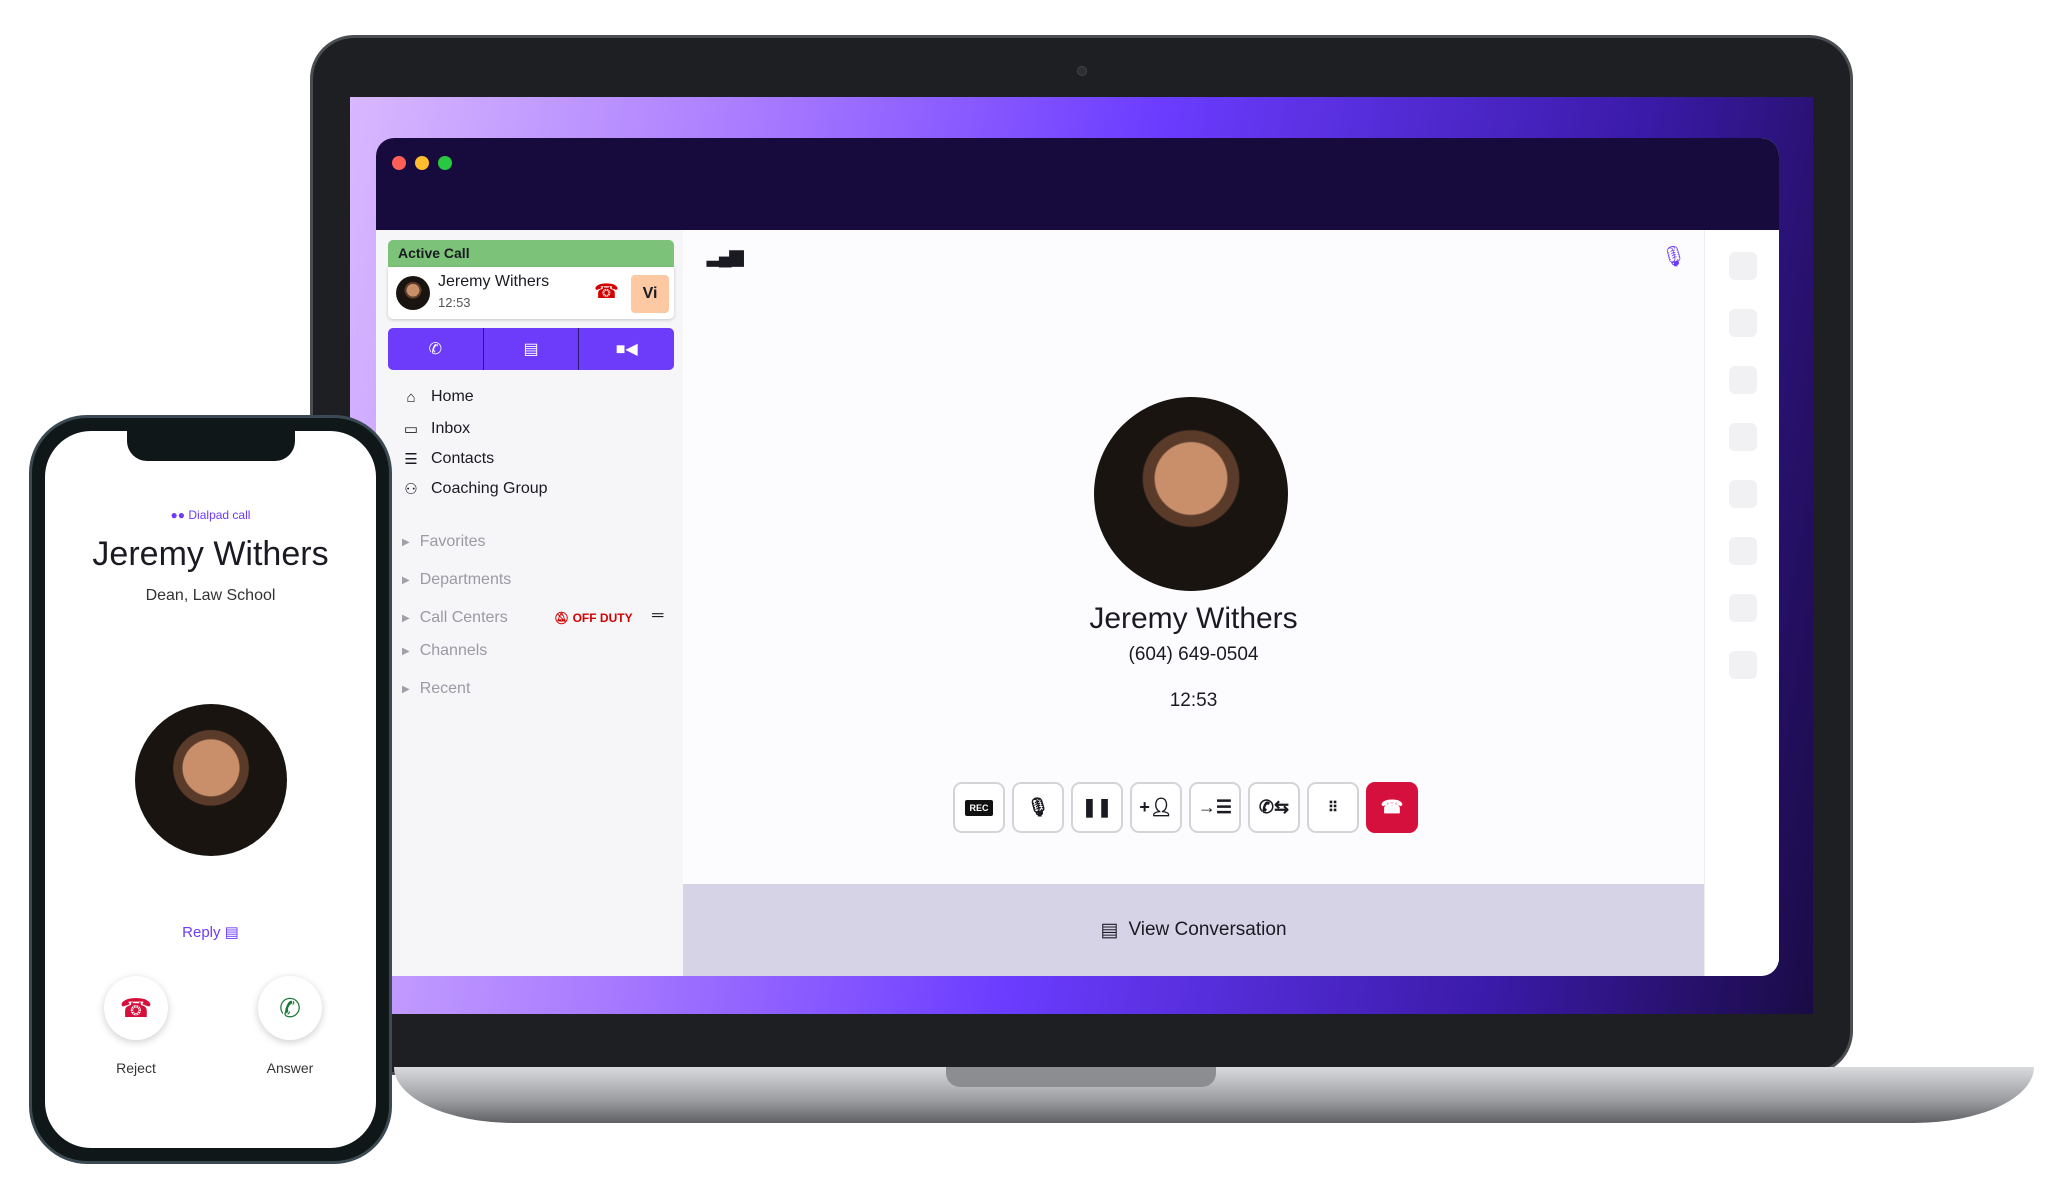 The height and width of the screenshot is (1200, 2050). What do you see at coordinates (452, 541) in the screenshot?
I see `group-label: Favorites` at bounding box center [452, 541].